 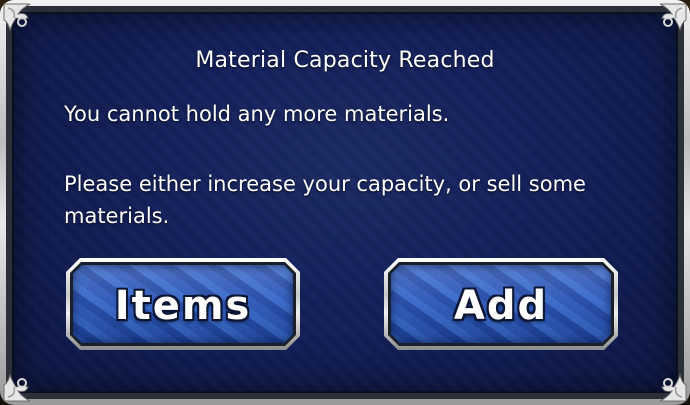 What do you see at coordinates (23, 23) in the screenshot?
I see `ornate-corner-top-left-icon` at bounding box center [23, 23].